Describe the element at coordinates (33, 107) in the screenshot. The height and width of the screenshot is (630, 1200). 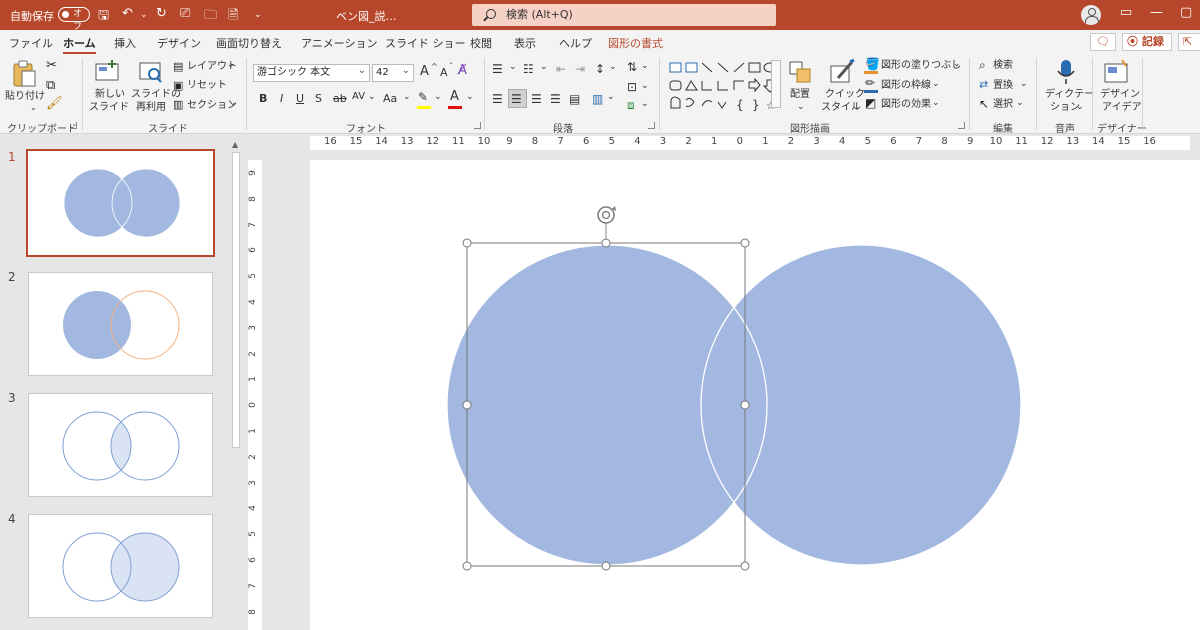
I see `paste-dropdown-icon: ⌄` at that location.